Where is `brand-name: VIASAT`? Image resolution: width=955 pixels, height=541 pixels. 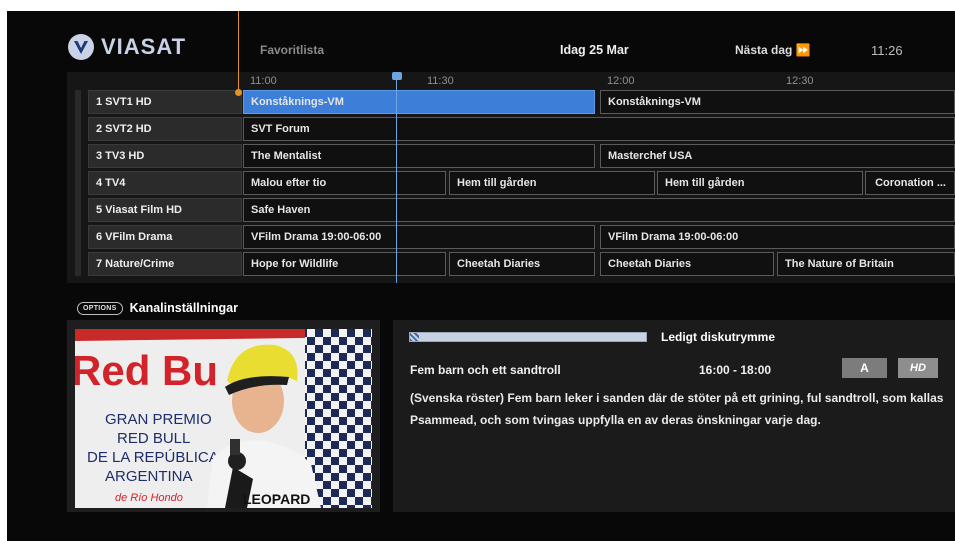
brand-name: VIASAT is located at coordinates (144, 46).